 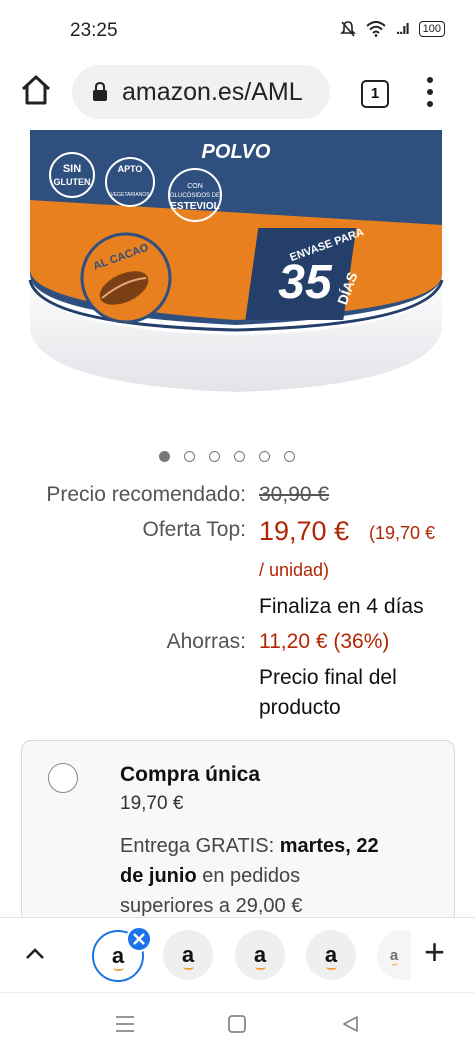 I want to click on home-square-icon, so click(x=237, y=1024).